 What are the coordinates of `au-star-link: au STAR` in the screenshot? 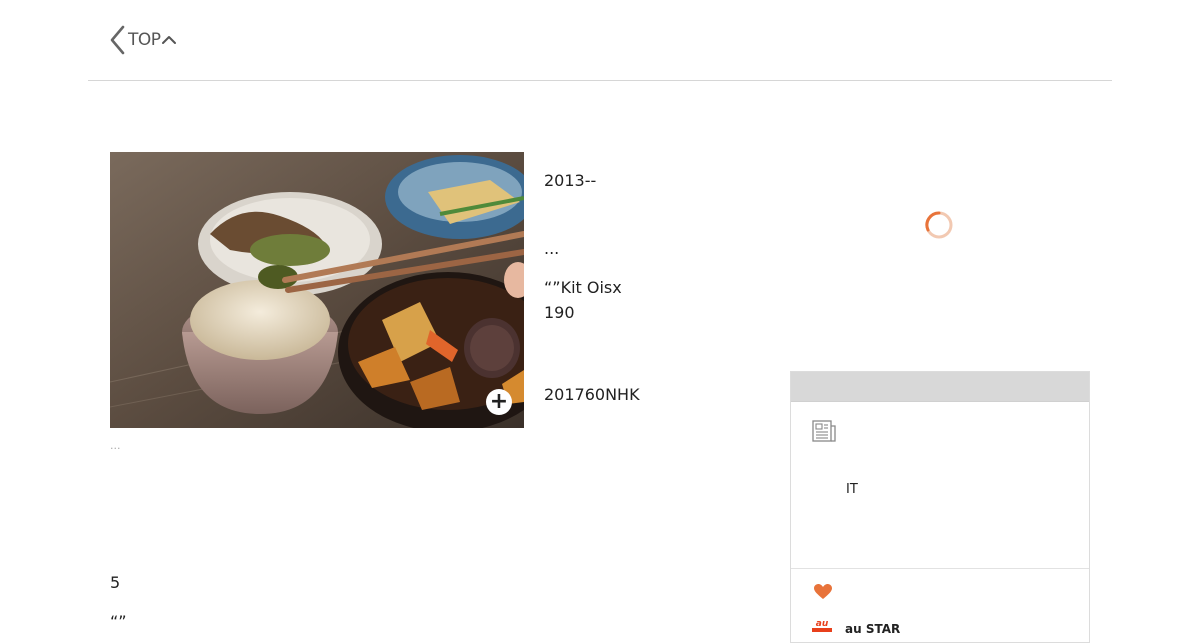 It's located at (872, 629).